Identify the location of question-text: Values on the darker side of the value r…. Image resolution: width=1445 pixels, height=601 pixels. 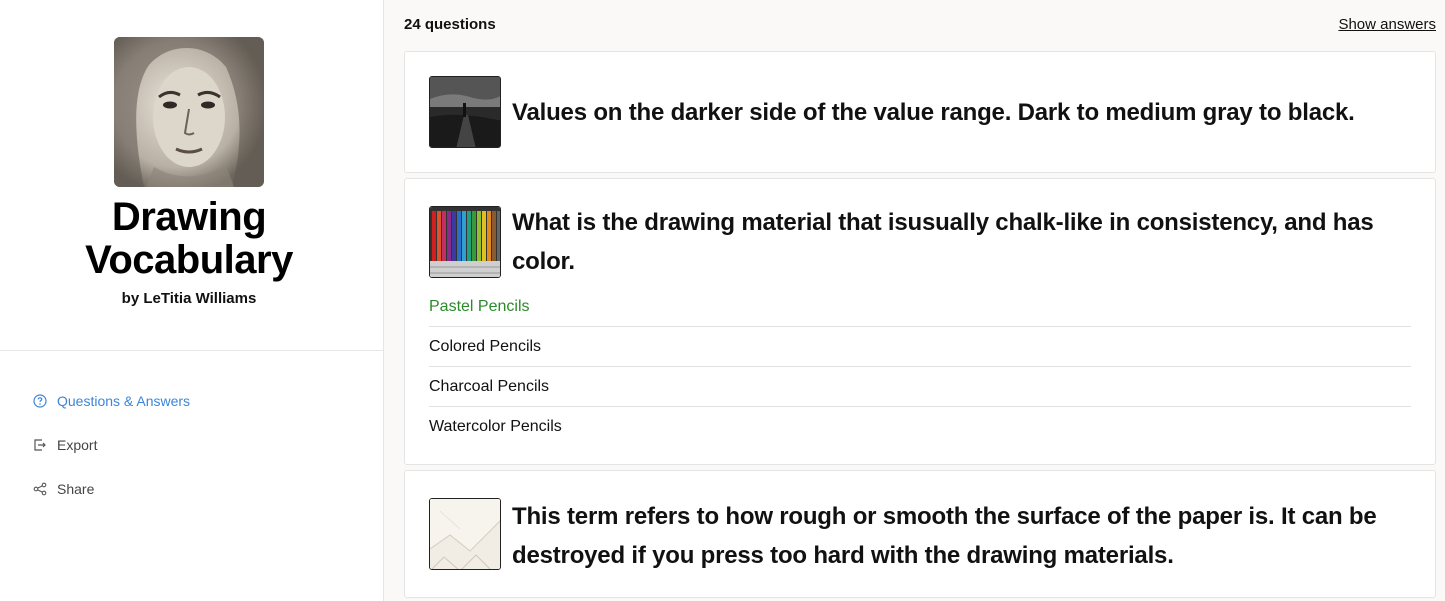
(933, 112).